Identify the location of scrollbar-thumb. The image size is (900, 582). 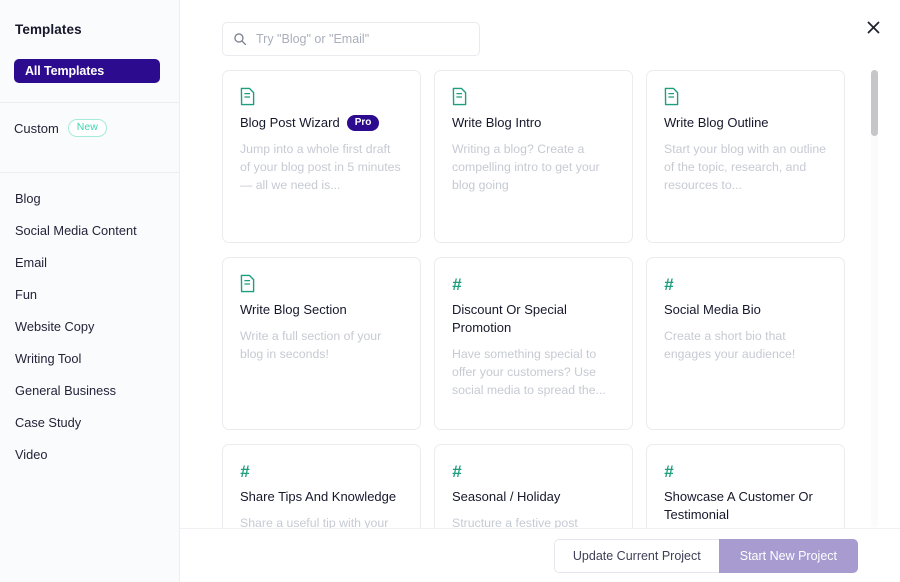
(874, 103).